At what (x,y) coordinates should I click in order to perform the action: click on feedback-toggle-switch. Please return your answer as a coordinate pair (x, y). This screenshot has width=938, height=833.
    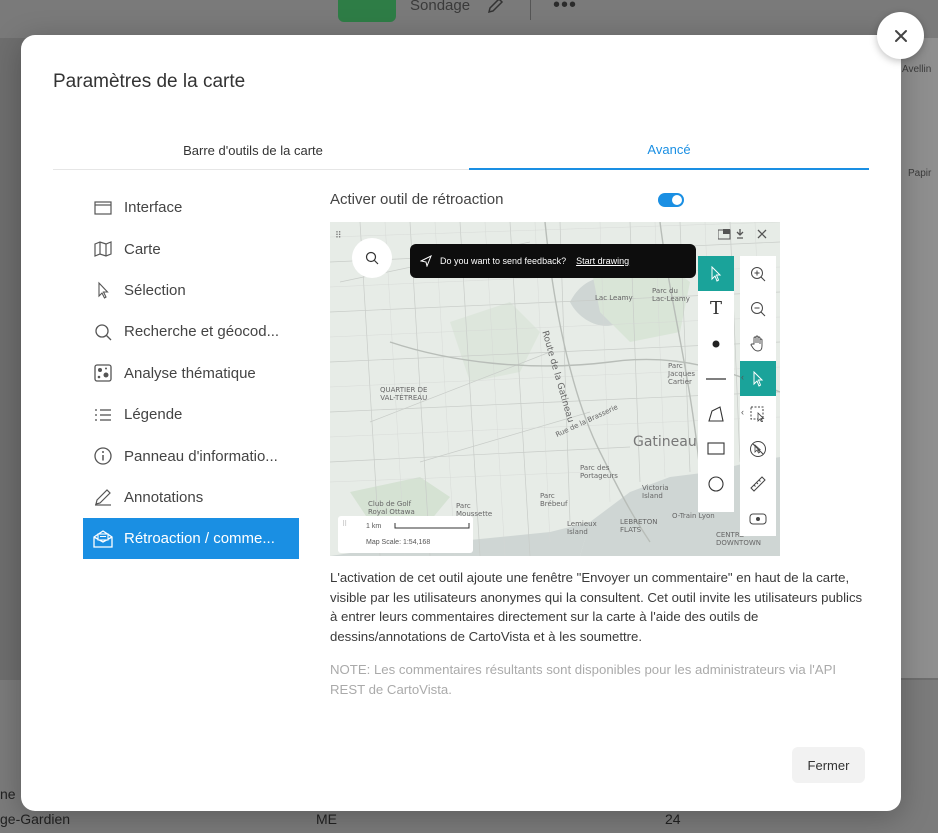
    Looking at the image, I should click on (671, 200).